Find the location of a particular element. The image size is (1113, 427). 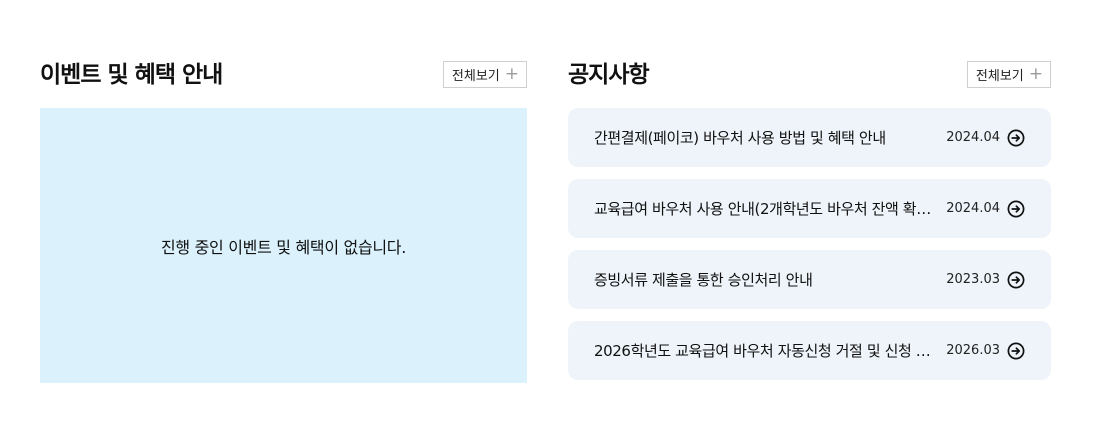

notice-item: 교육급여 바우처 사용 안내(2개학년도 바우처 잔액 확인) 2024.04 is located at coordinates (809, 208).